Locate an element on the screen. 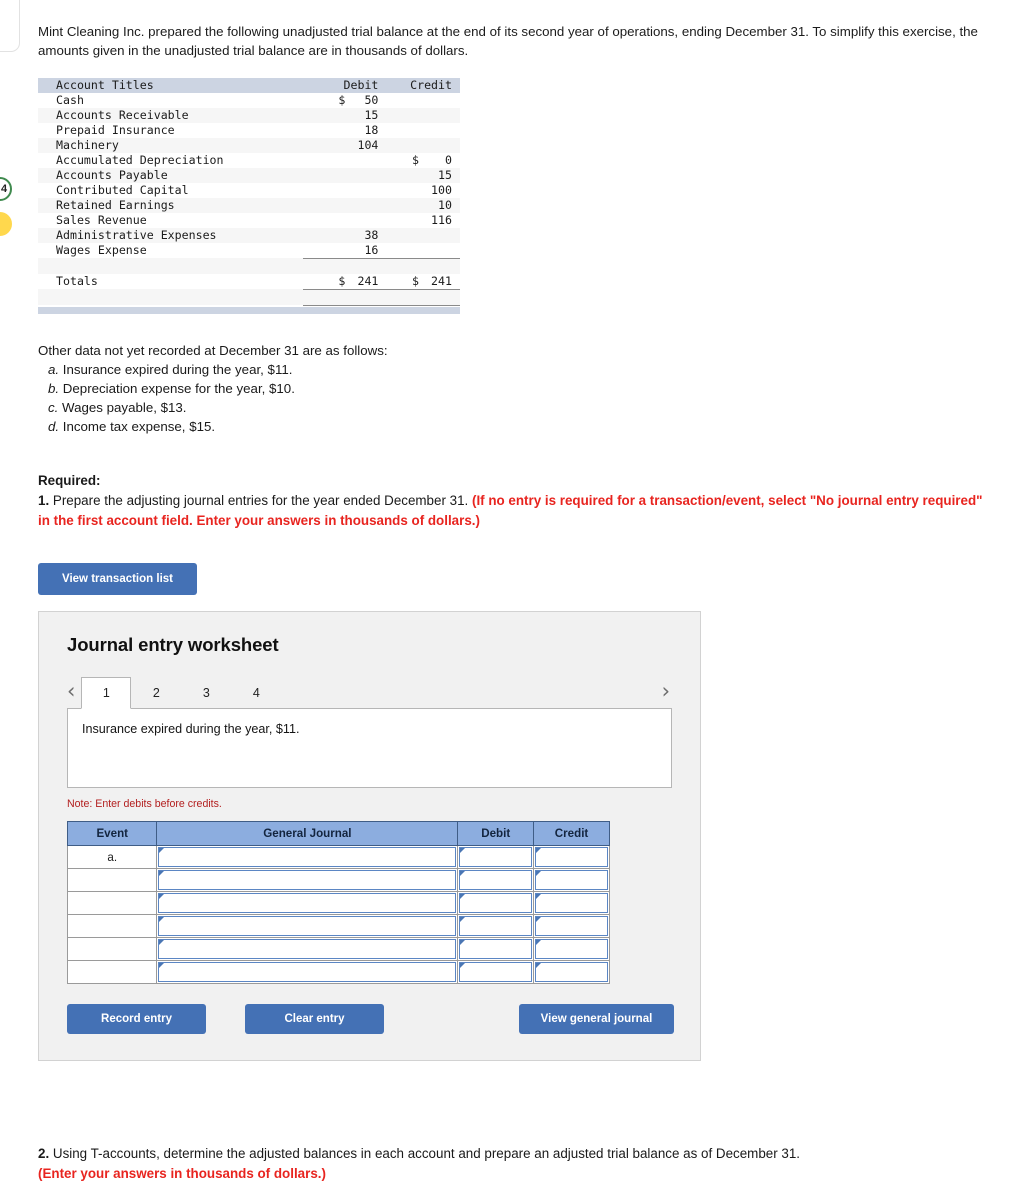  general-journal-body: a. is located at coordinates (338, 915).